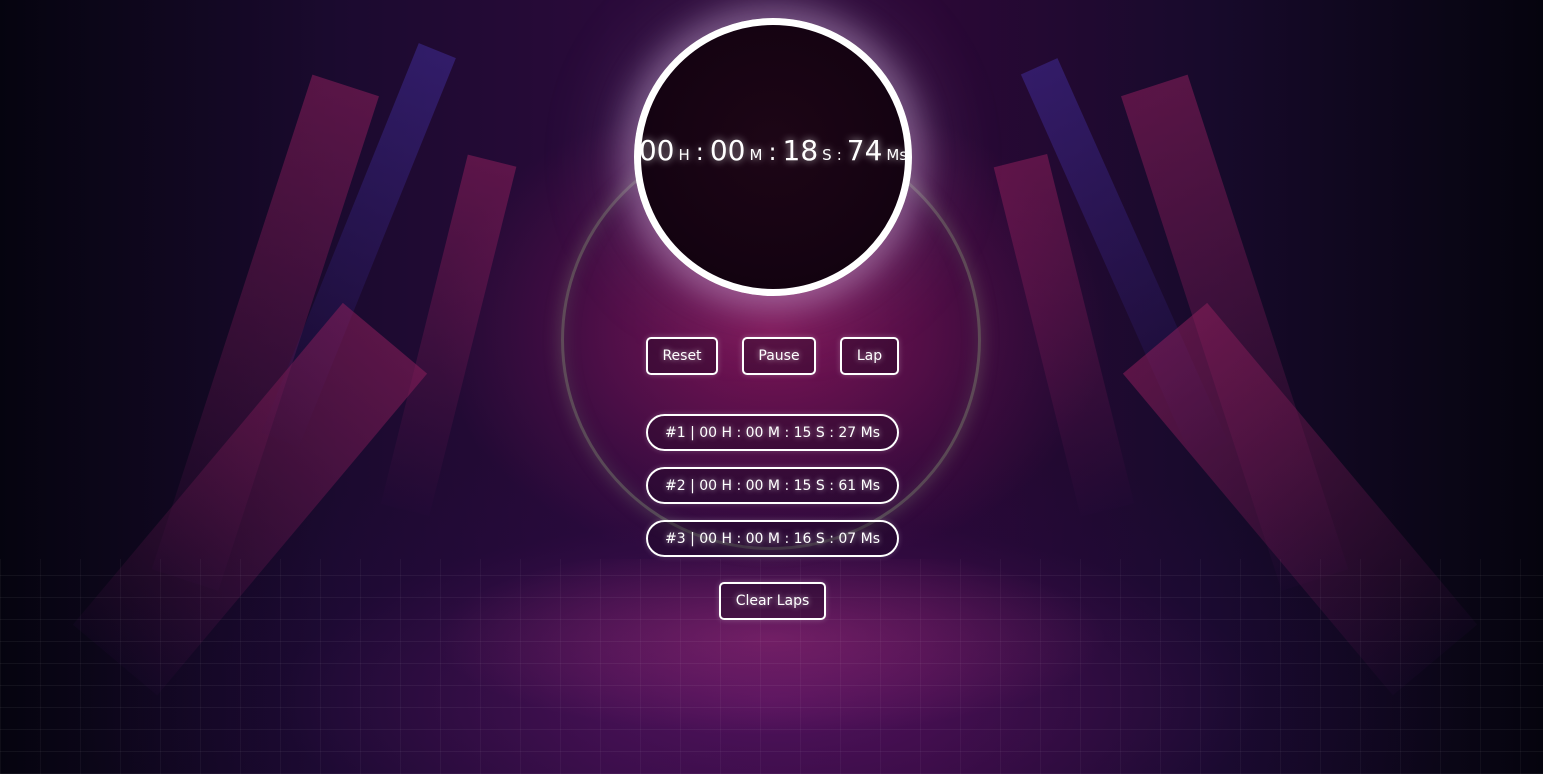  I want to click on reset-button: Reset, so click(682, 356).